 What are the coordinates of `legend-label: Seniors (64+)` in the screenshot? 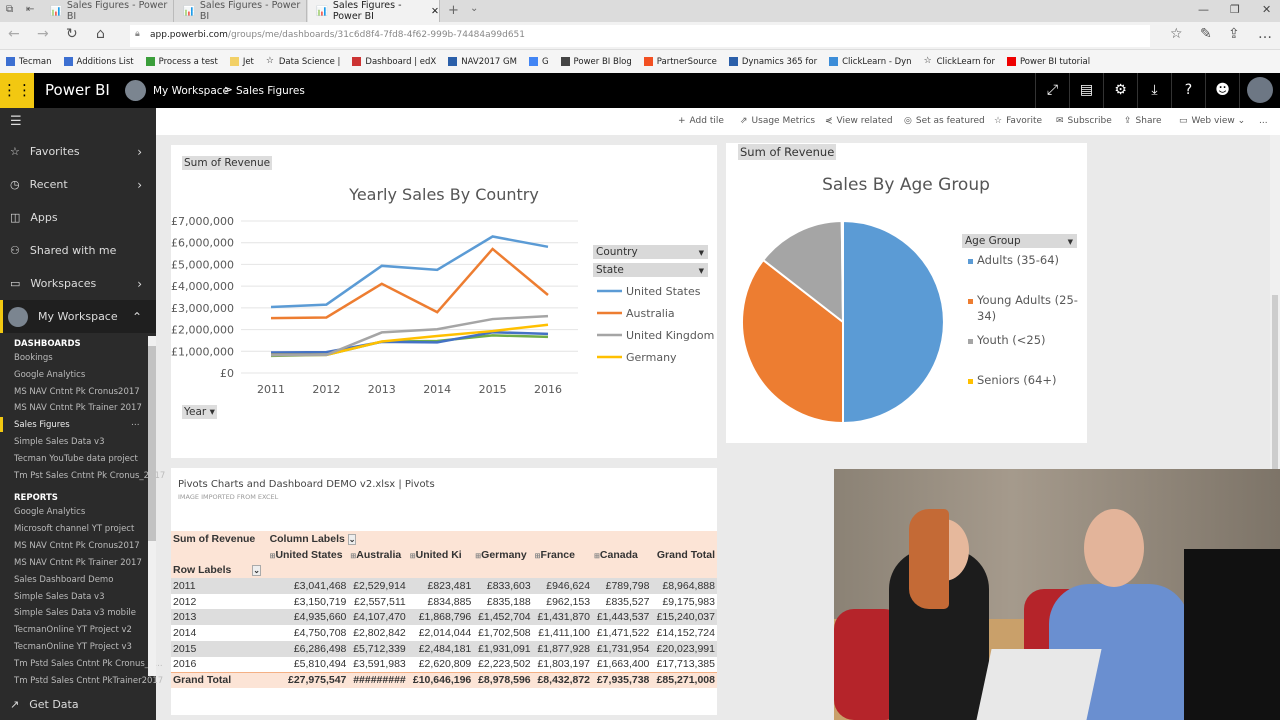 It's located at (1017, 380).